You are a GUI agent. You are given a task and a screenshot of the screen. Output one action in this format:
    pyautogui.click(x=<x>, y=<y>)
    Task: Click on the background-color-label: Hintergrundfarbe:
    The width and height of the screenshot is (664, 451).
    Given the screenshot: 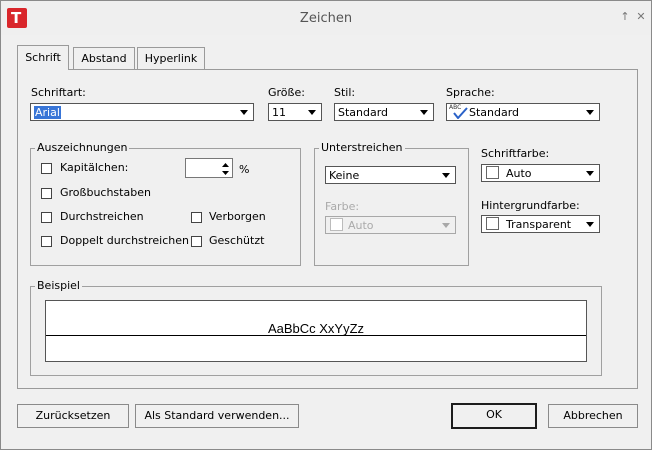 What is the action you would take?
    pyautogui.click(x=530, y=205)
    